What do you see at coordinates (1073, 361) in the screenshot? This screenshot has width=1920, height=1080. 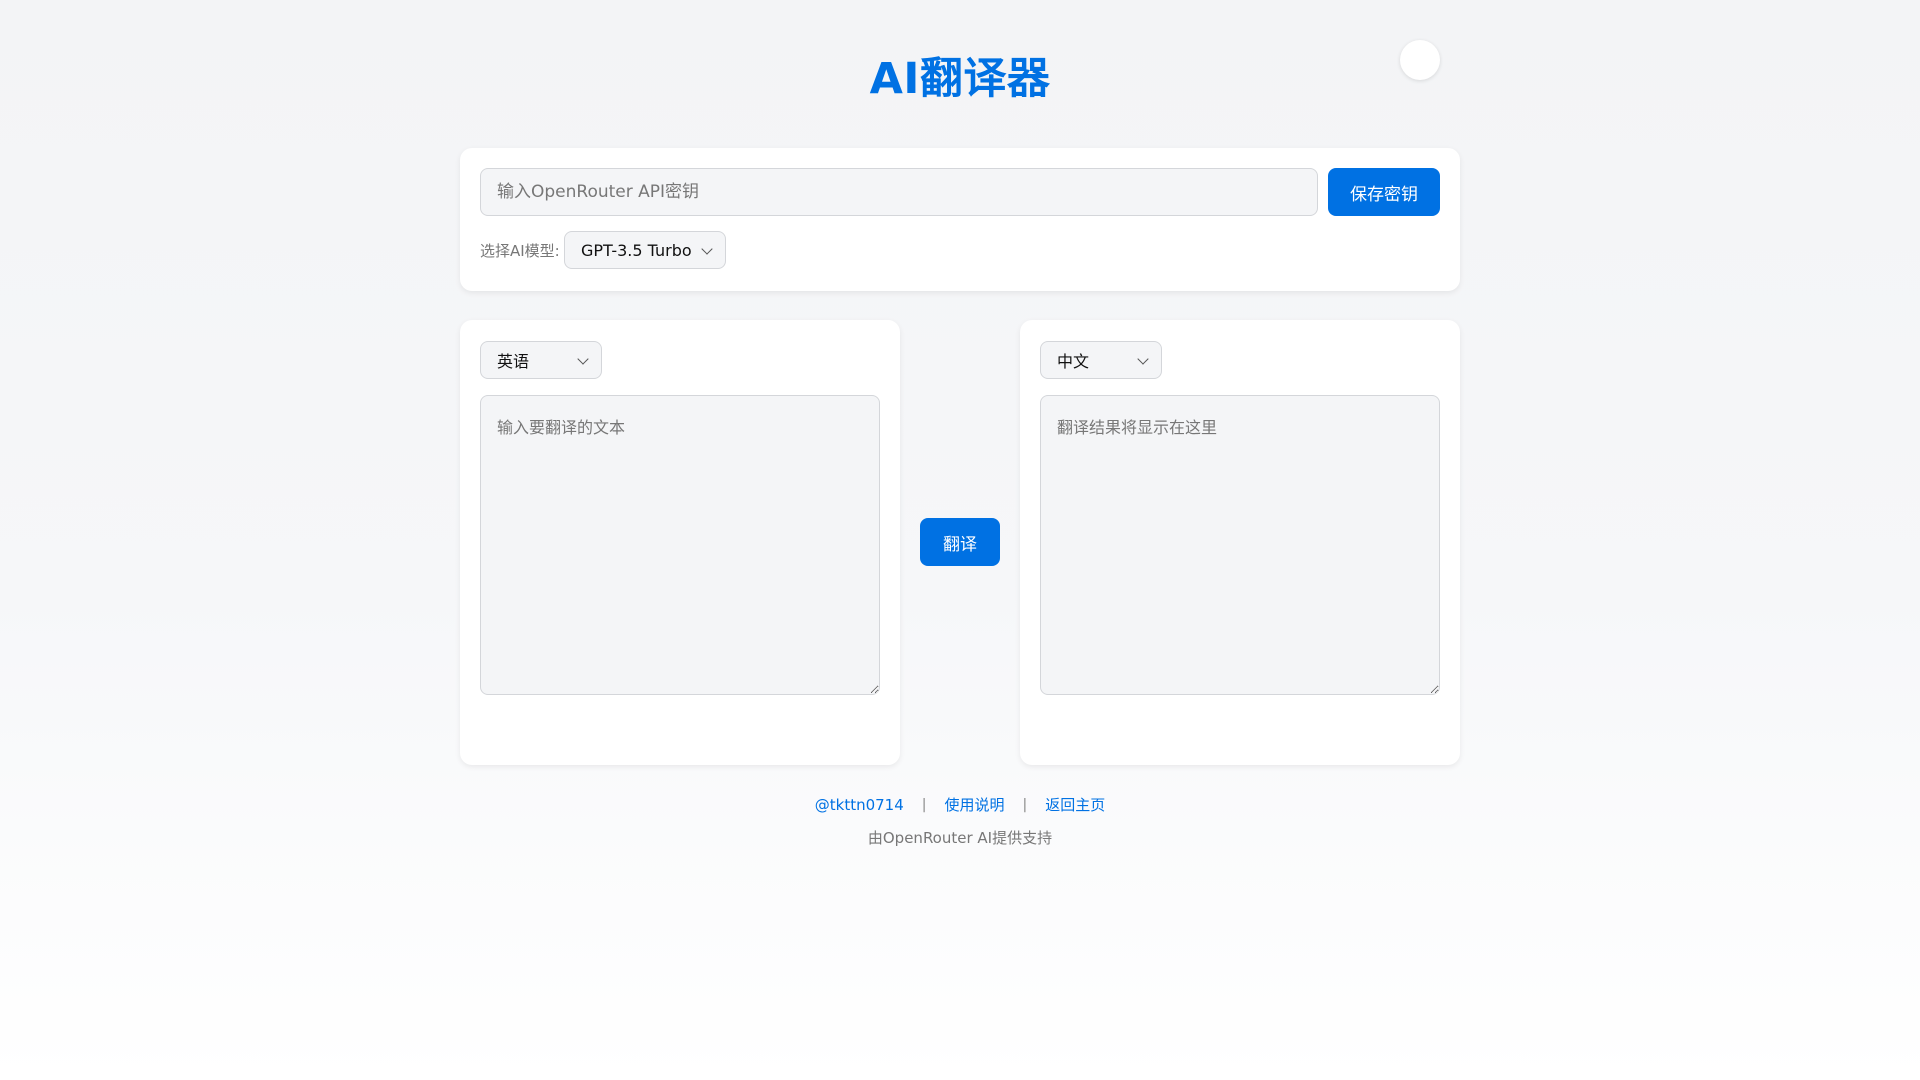 I see `target-language-value: 中文` at bounding box center [1073, 361].